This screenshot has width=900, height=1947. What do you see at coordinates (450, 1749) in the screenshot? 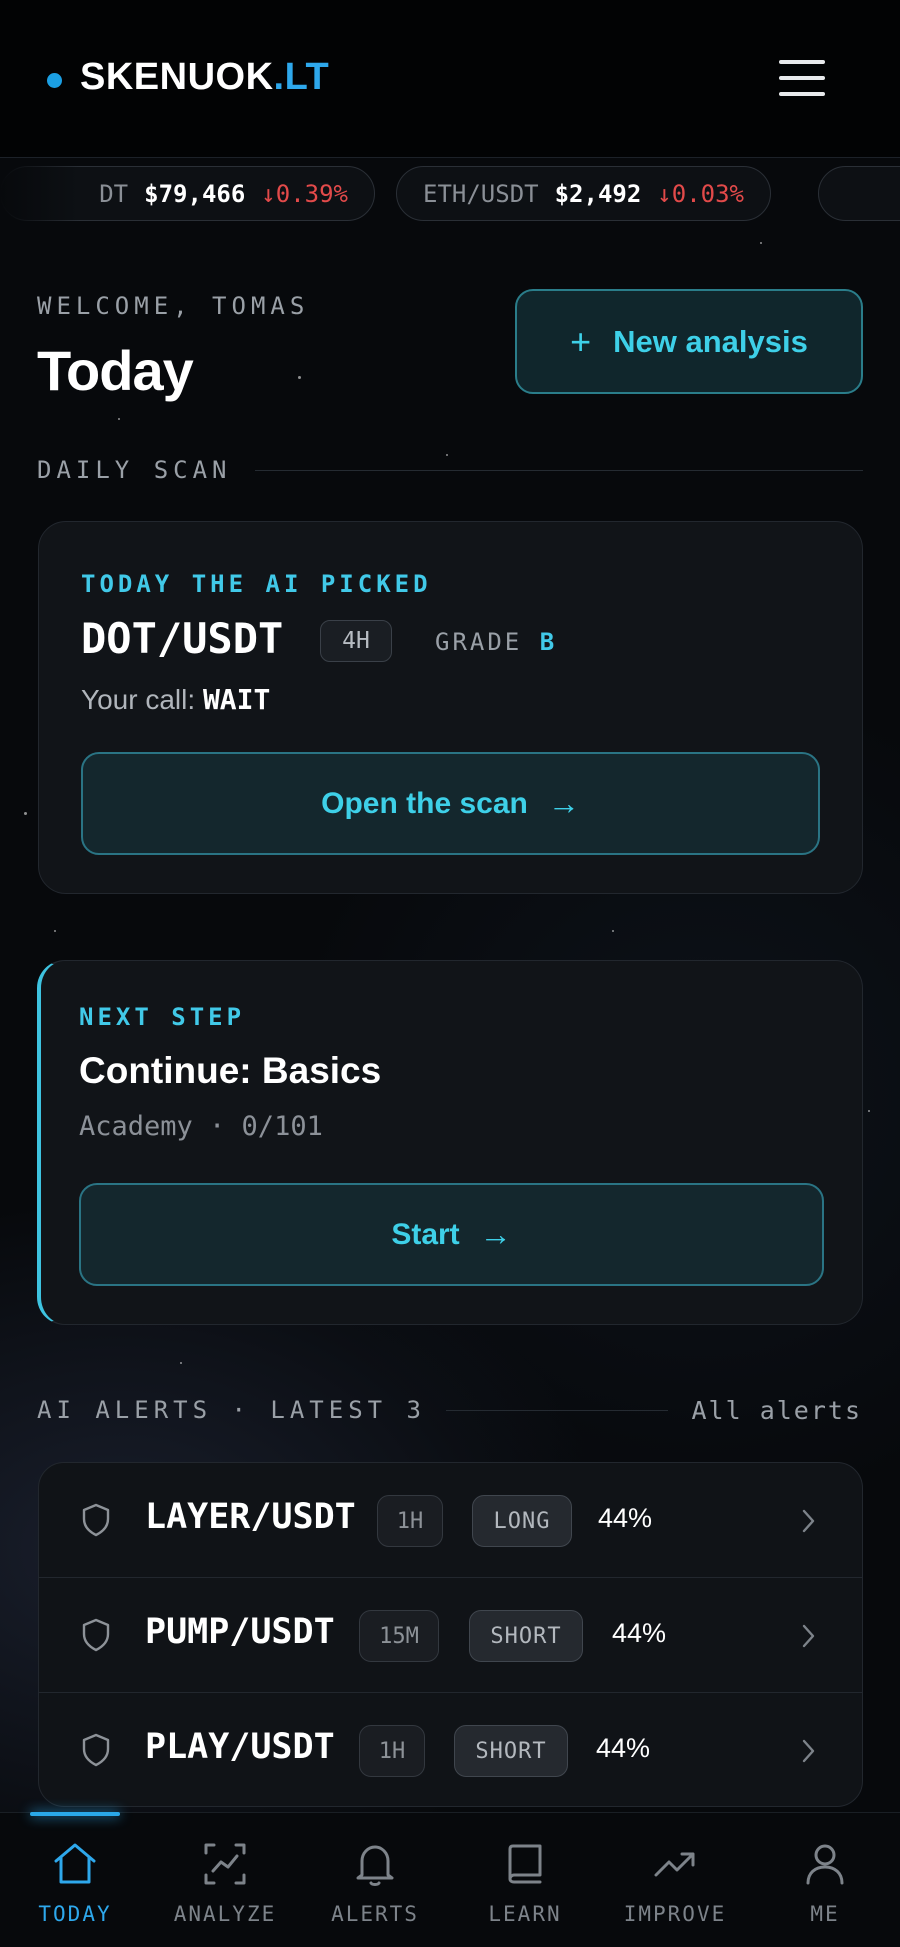
I see `alert-row: PLAY/USDT 1H SHORT 44%` at bounding box center [450, 1749].